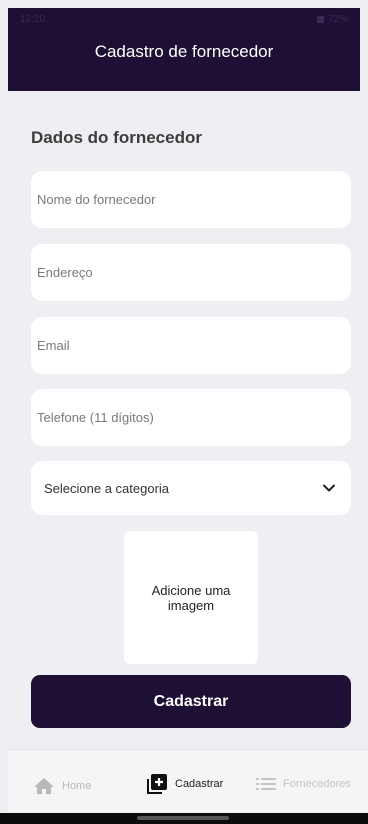 The image size is (368, 824). What do you see at coordinates (194, 345) in the screenshot?
I see `email-input` at bounding box center [194, 345].